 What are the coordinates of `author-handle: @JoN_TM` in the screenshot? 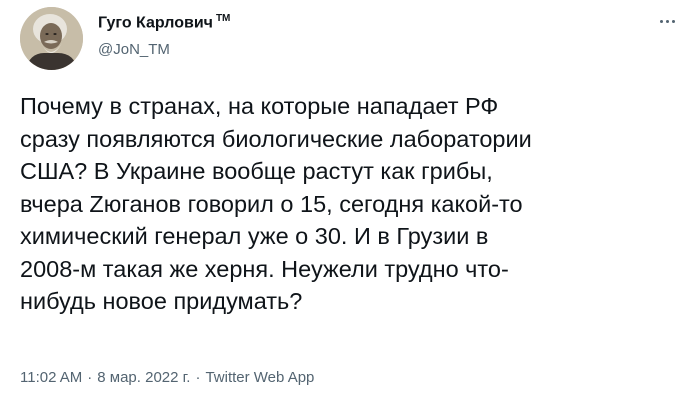 It's located at (134, 49).